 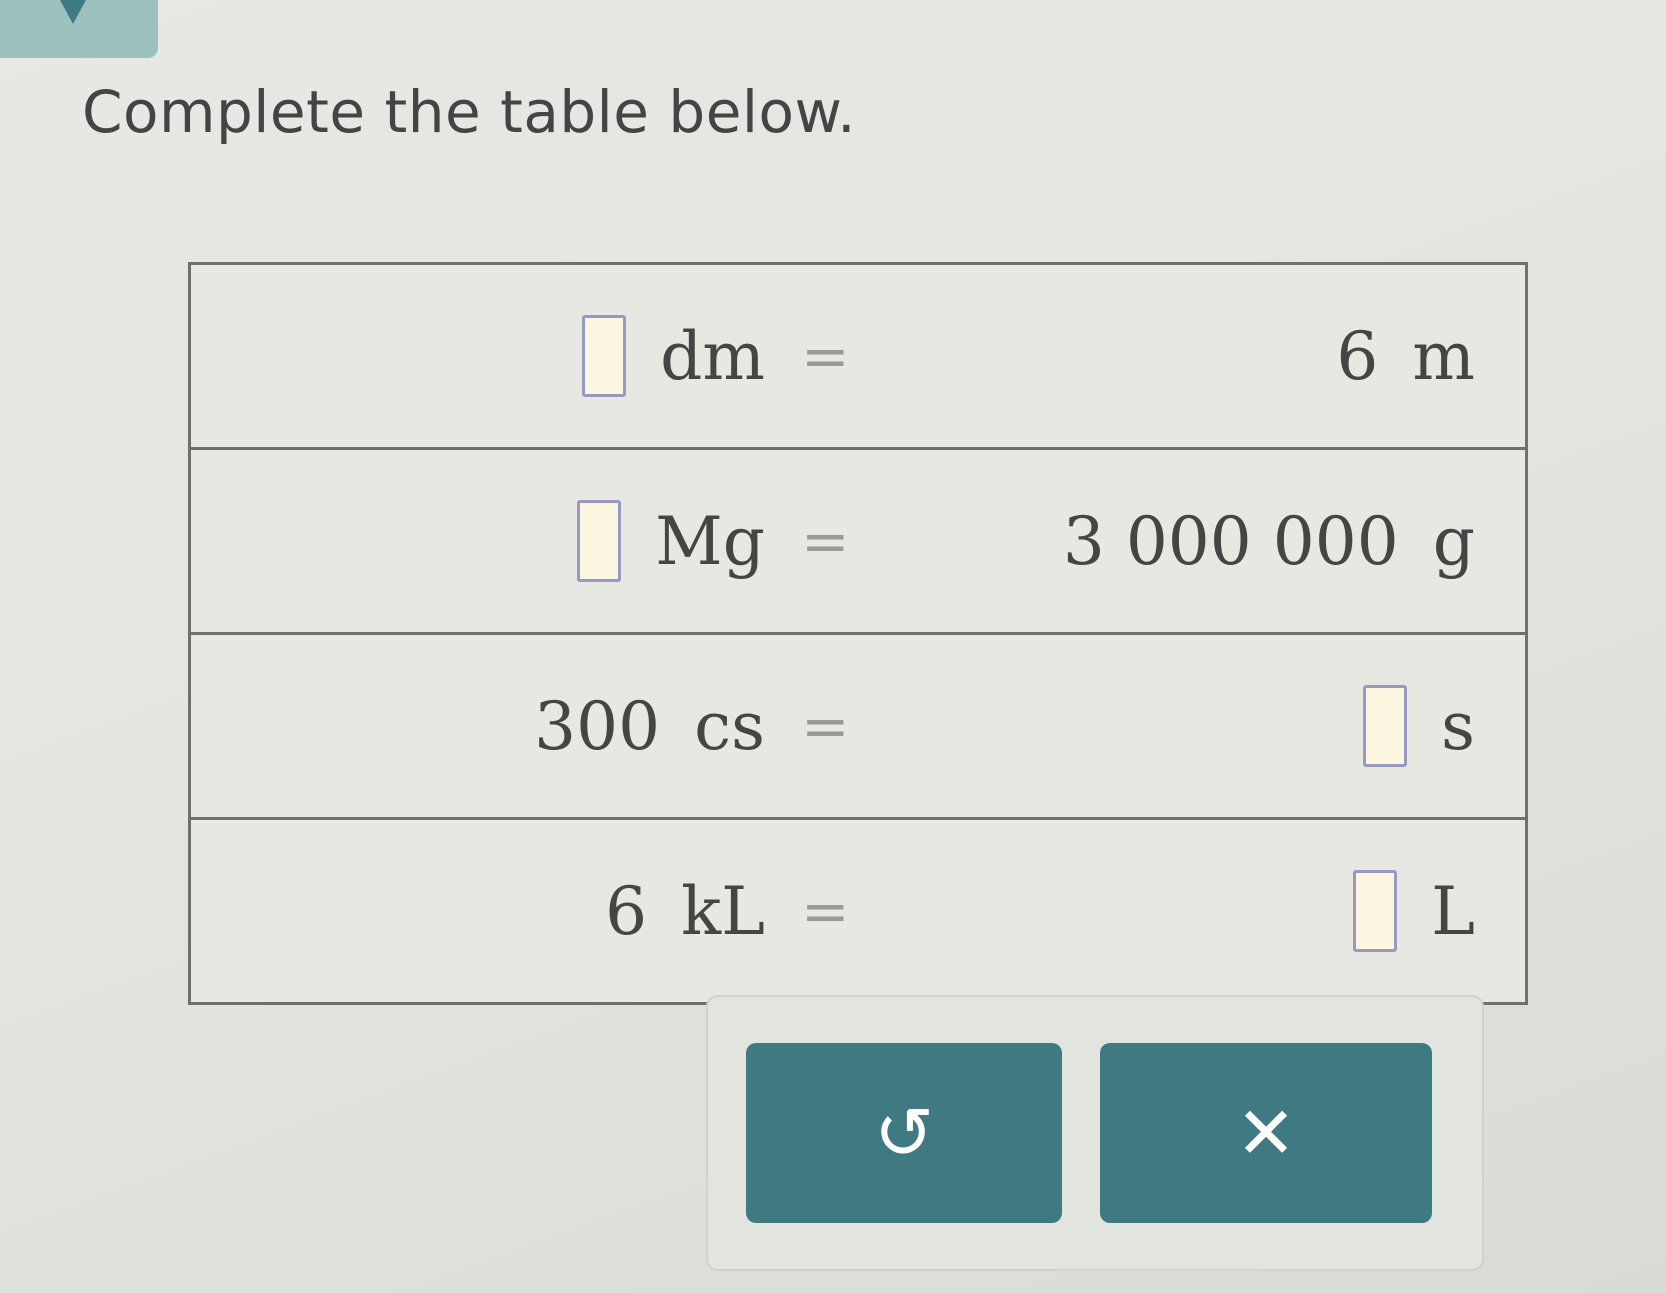 I want to click on header-tab, so click(x=79, y=29).